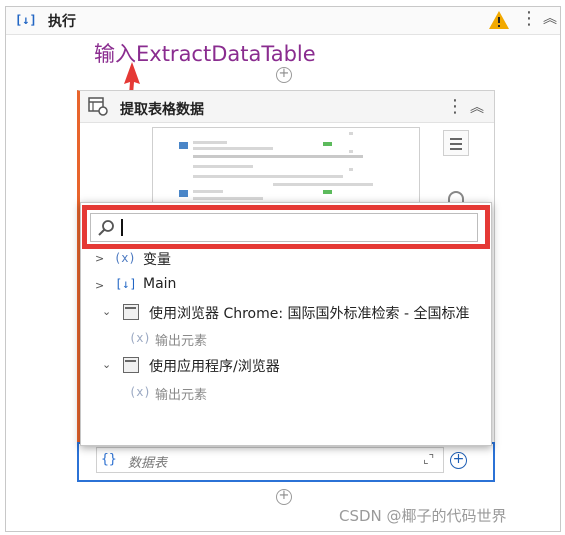 Image resolution: width=565 pixels, height=535 pixels. I want to click on menu-button, so click(456, 143).